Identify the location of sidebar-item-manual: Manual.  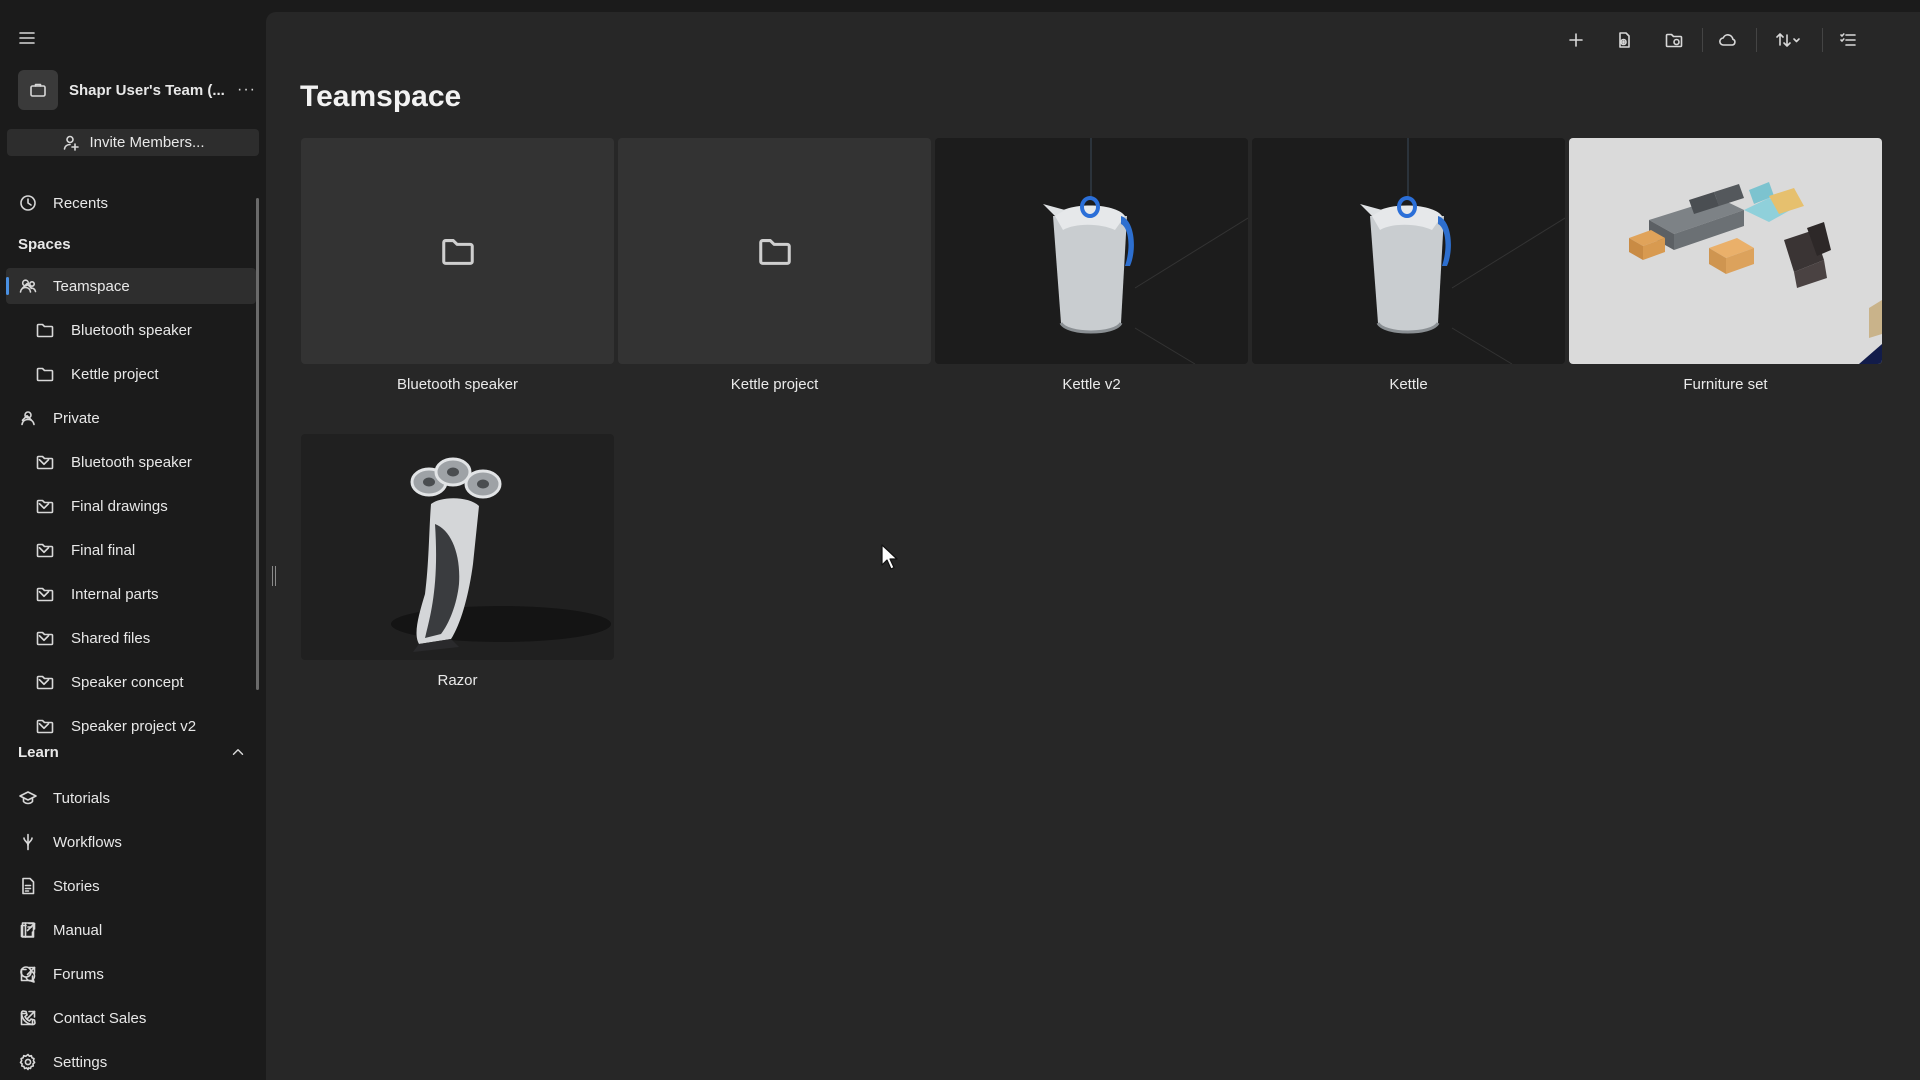
(128, 930).